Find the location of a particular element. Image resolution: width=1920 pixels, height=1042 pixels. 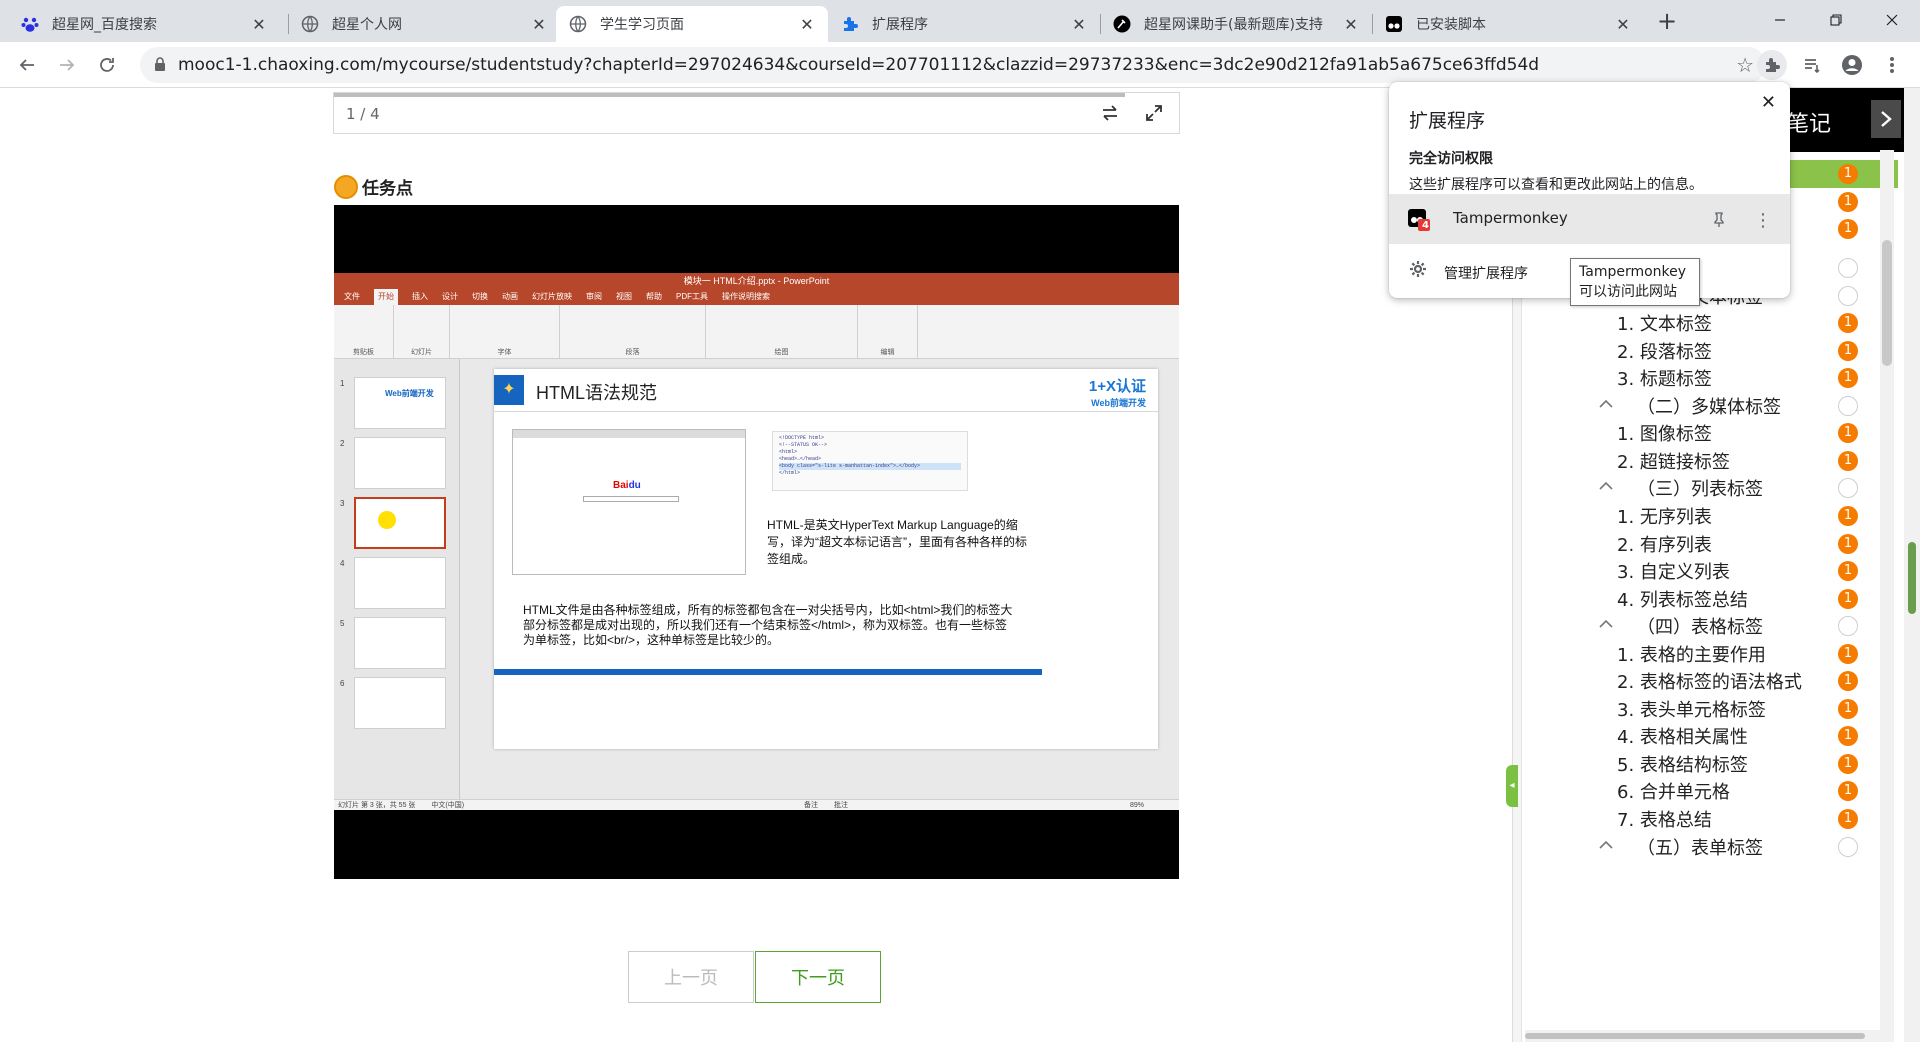

chapter-tree-label: 2. 段落标签 is located at coordinates (1664, 352).